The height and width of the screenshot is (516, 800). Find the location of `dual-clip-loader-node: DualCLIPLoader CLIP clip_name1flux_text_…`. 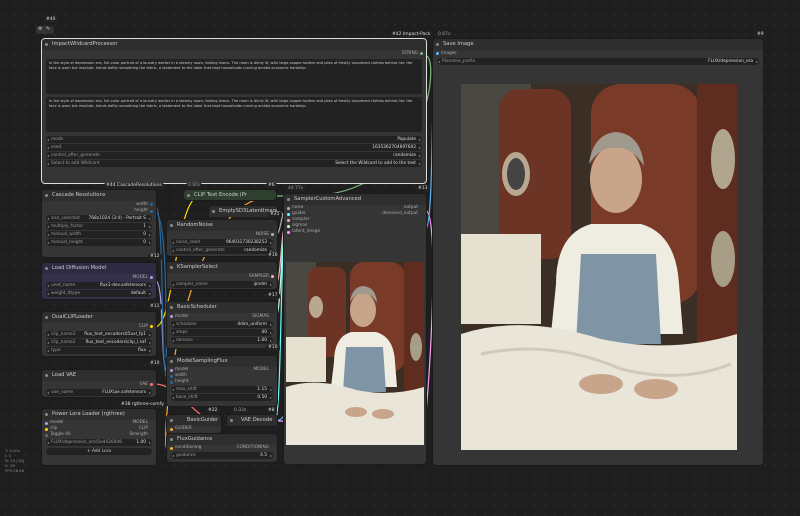

dual-clip-loader-node: DualCLIPLoader CLIP clip_name1flux_text_… is located at coordinates (99, 334).